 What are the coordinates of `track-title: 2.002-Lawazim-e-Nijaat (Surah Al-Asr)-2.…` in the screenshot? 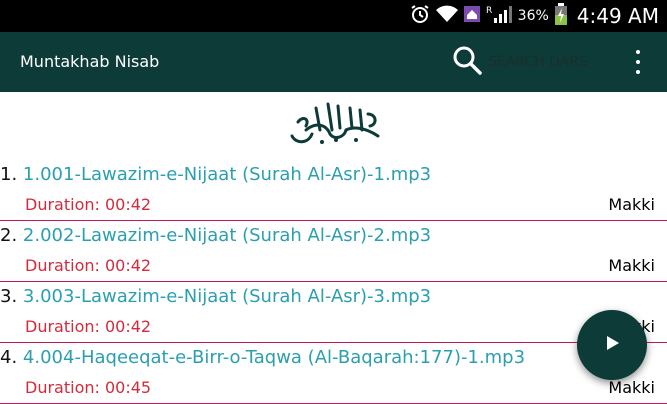 It's located at (227, 235).